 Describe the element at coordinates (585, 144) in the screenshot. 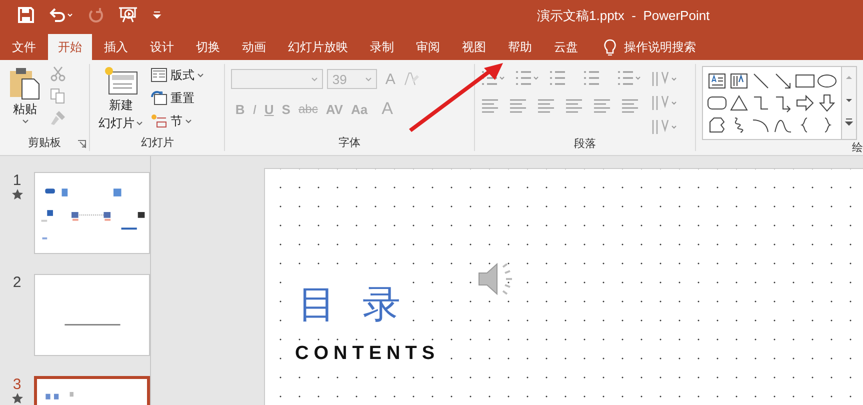

I see `group-label: 段落` at that location.